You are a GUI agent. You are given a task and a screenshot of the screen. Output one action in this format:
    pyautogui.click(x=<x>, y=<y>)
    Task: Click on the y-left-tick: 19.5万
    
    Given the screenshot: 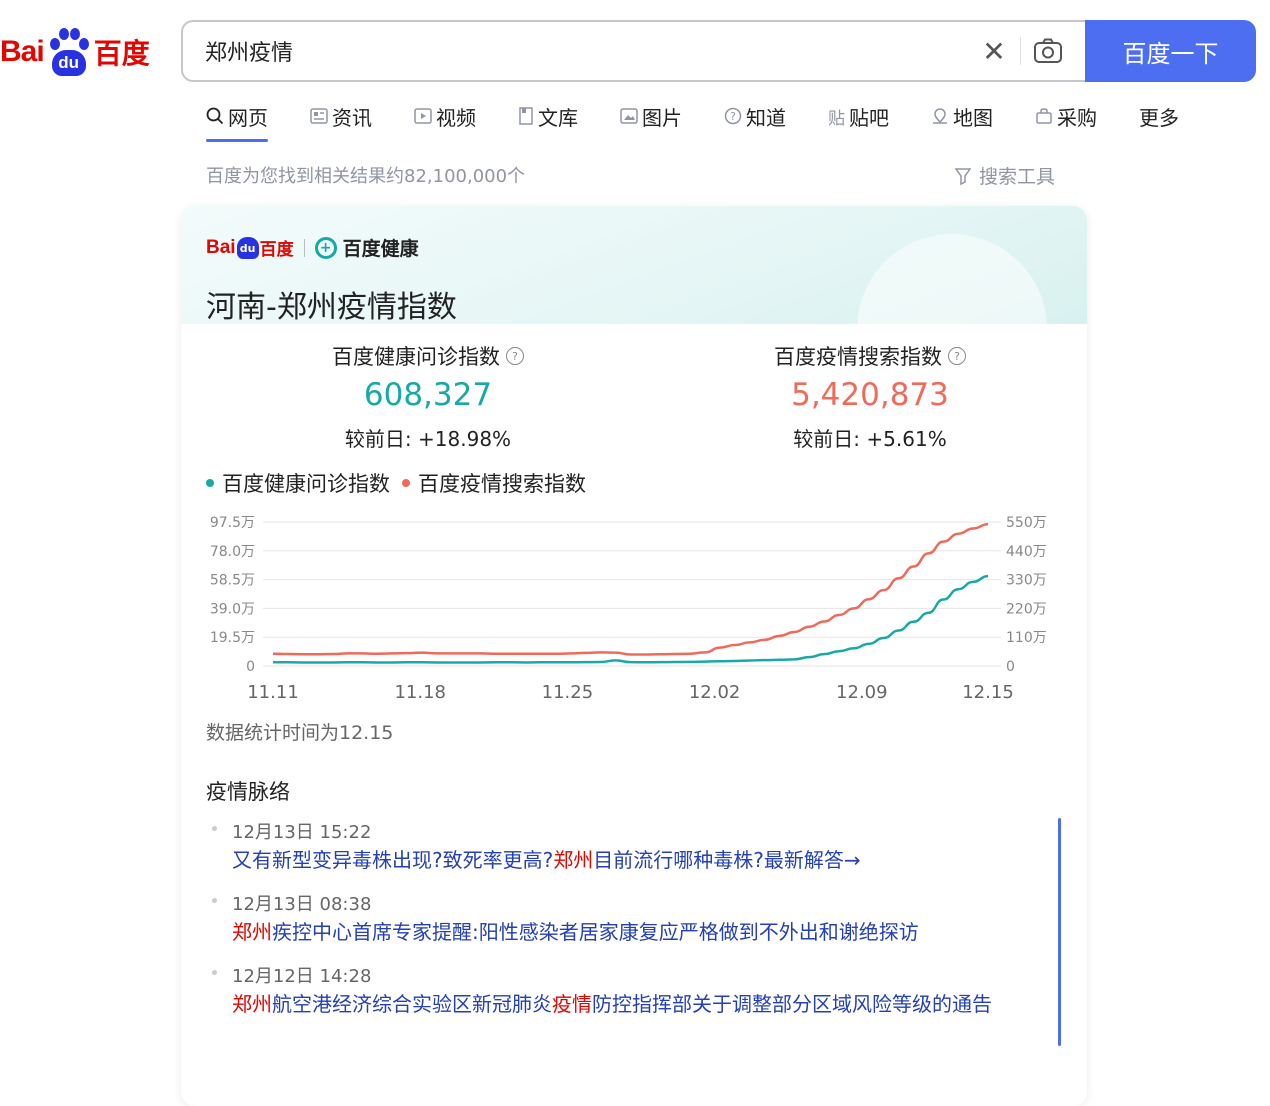 What is the action you would take?
    pyautogui.click(x=232, y=638)
    